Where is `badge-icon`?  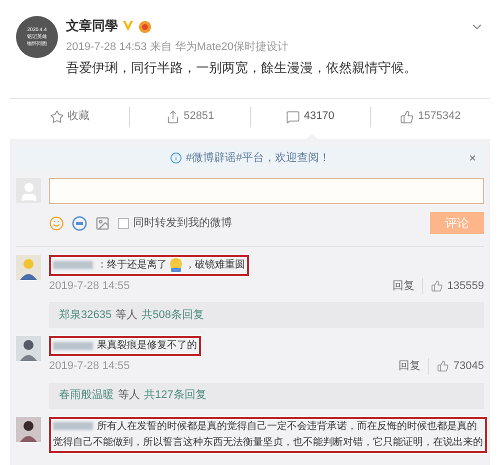
badge-icon is located at coordinates (145, 25).